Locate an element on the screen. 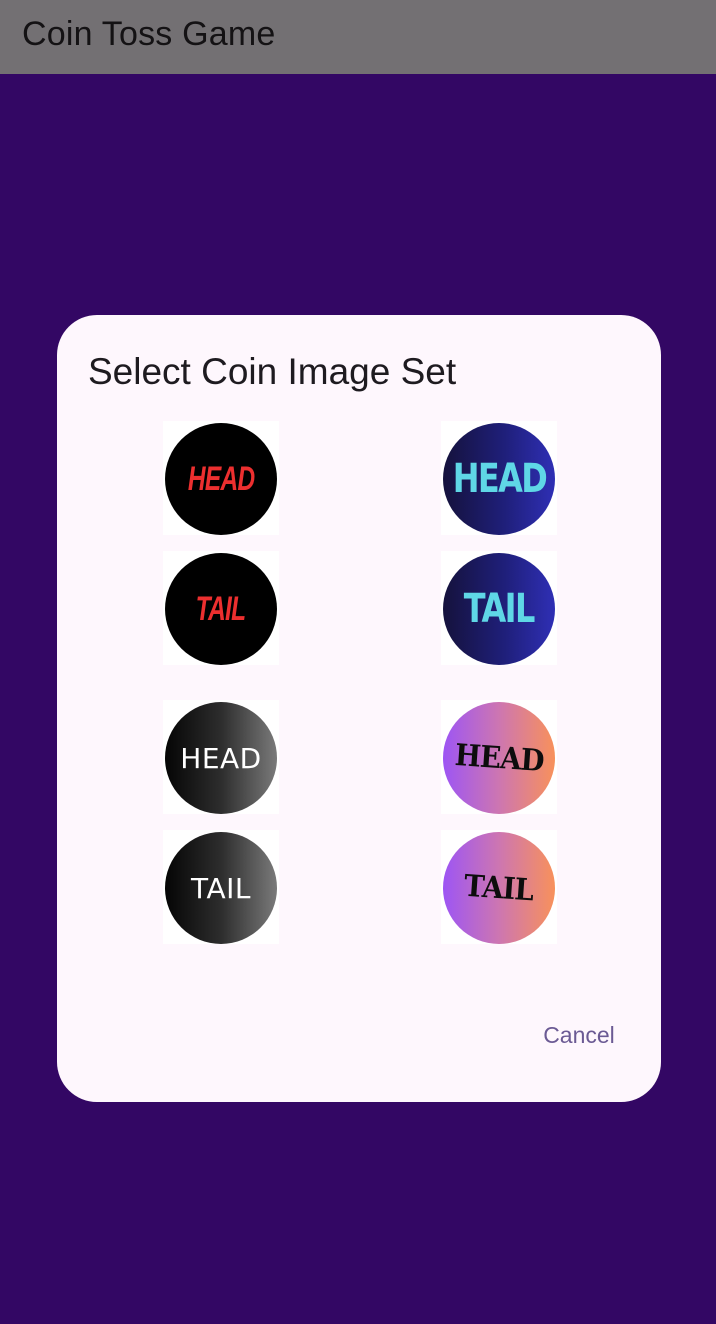  cancel-button: Cancel is located at coordinates (579, 1035).